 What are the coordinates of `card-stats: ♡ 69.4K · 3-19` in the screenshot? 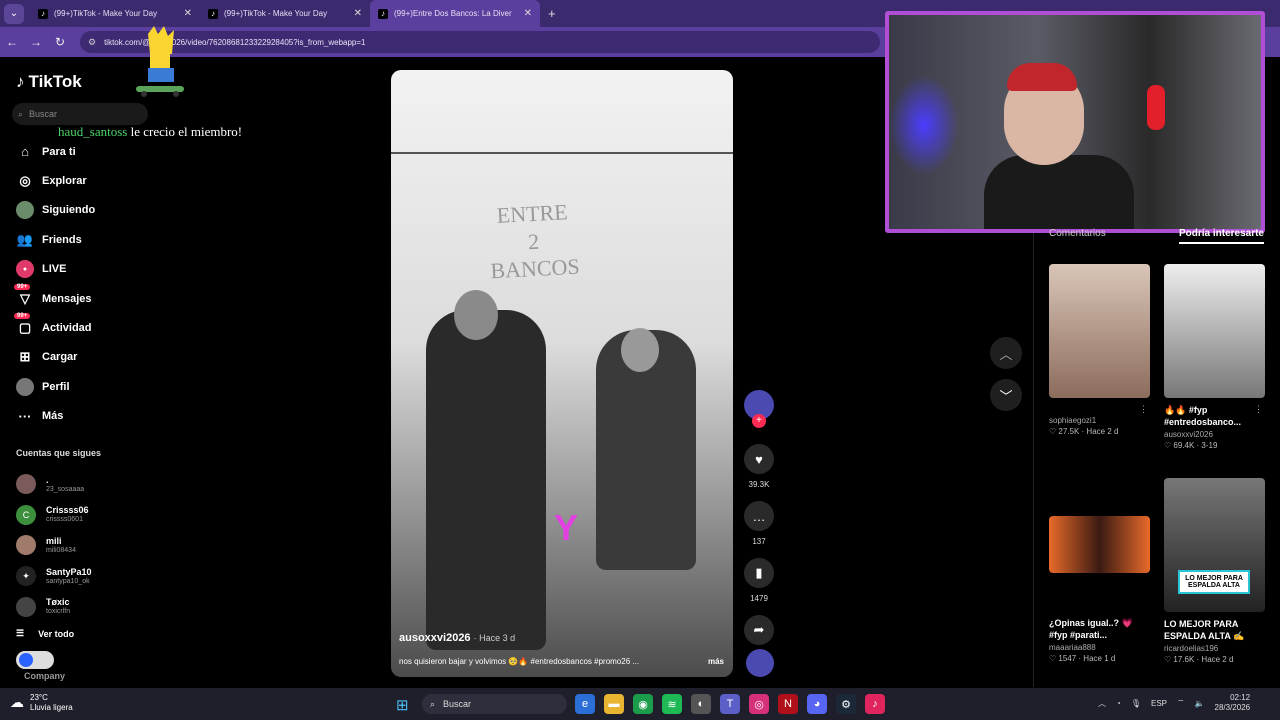 It's located at (1191, 446).